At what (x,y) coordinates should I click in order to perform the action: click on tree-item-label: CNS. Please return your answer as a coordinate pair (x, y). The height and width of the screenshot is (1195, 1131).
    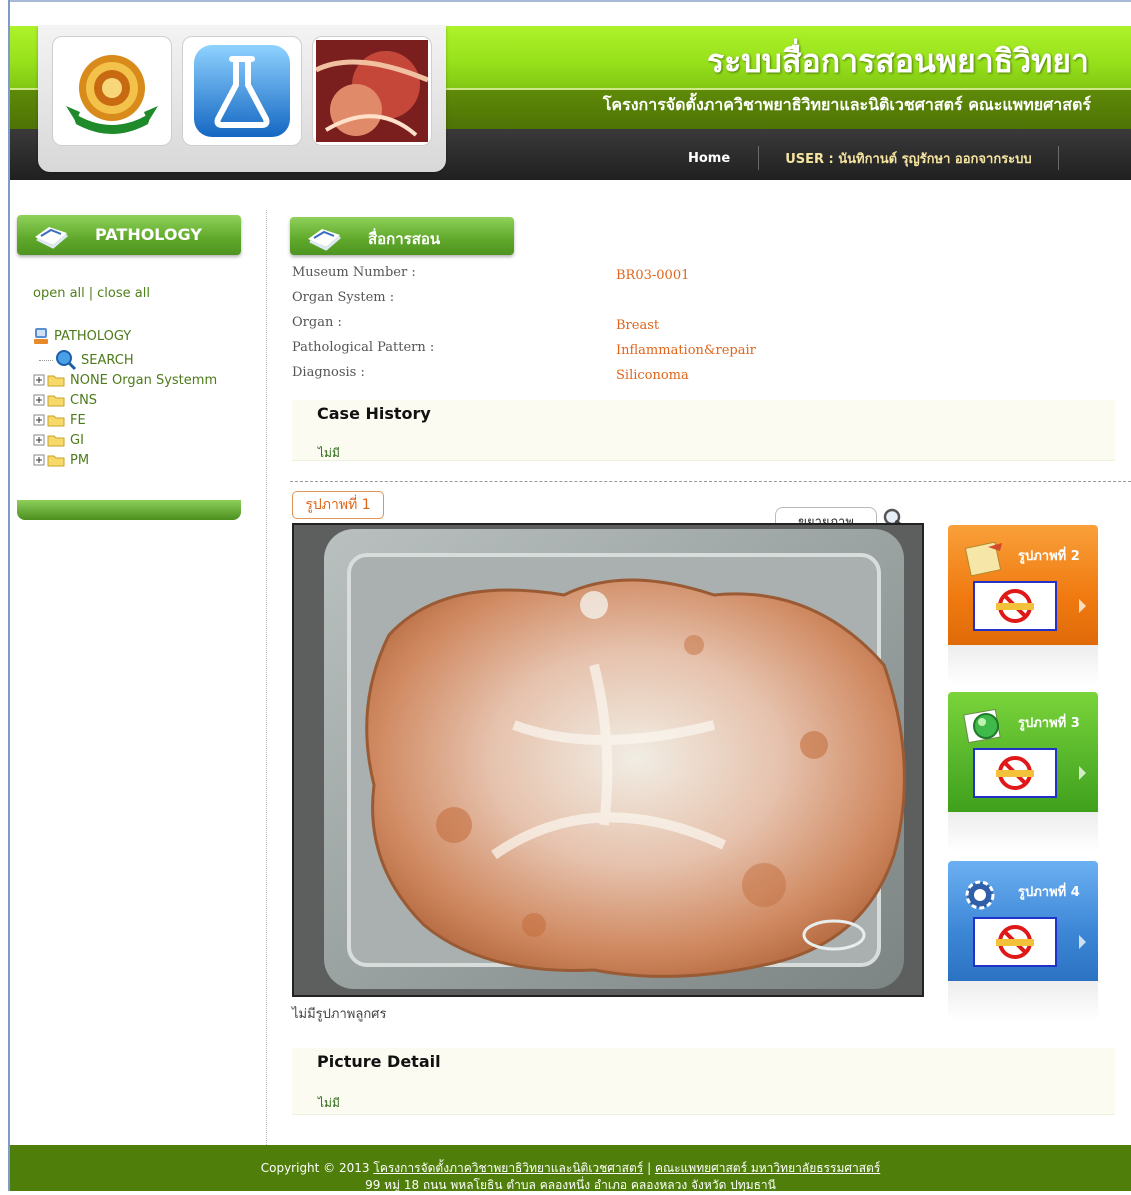
    Looking at the image, I should click on (84, 400).